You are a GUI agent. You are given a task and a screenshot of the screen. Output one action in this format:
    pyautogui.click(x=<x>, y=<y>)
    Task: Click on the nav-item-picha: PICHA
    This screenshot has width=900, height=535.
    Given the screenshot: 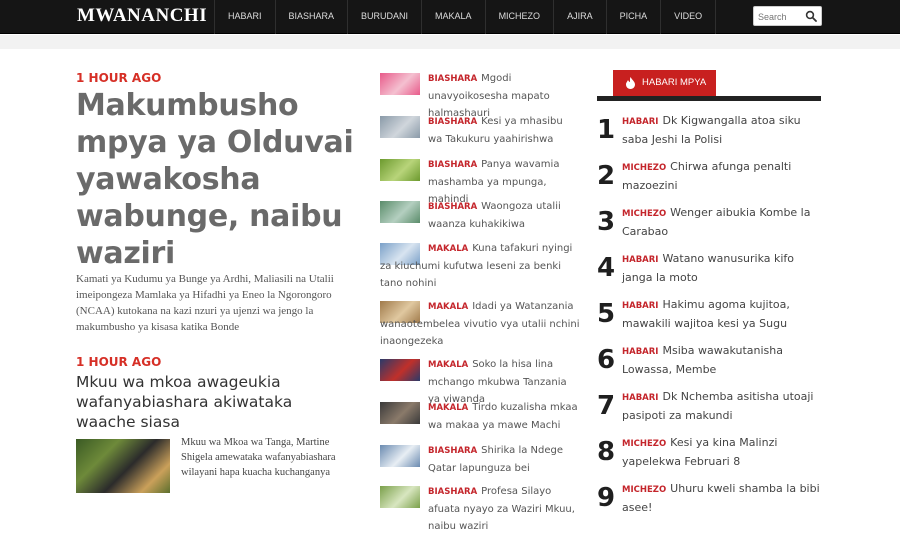 What is the action you would take?
    pyautogui.click(x=633, y=17)
    